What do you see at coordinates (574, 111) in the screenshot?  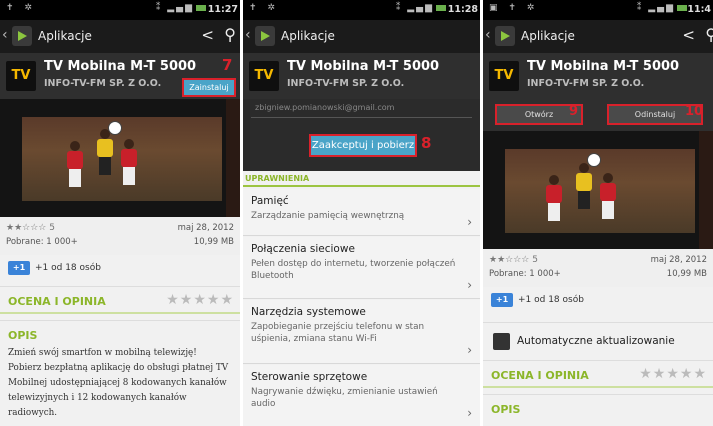 I see `step-marker-9: 9` at bounding box center [574, 111].